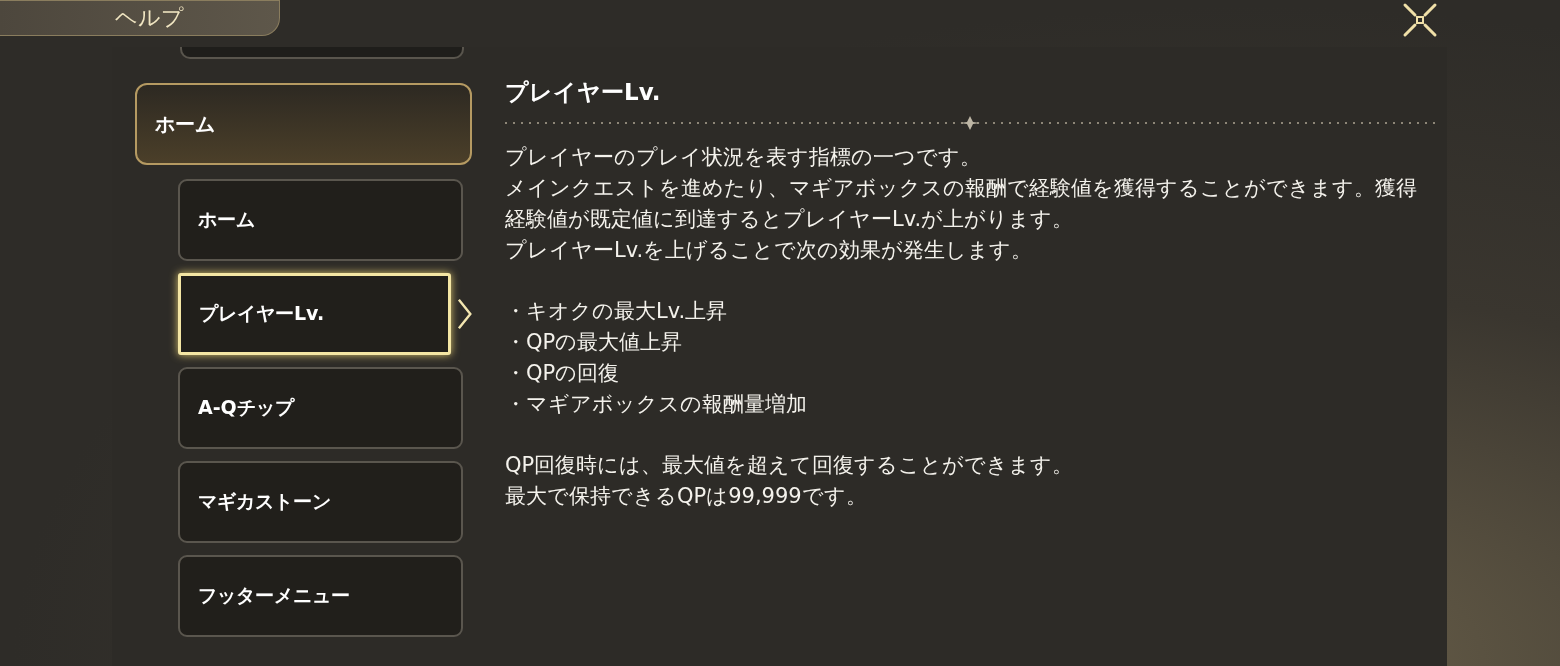 This screenshot has height=666, width=1560. What do you see at coordinates (961, 204) in the screenshot?
I see `body-text: メインクエストを進めたり、マギアボックスの報酬で経験値を獲得することができます。獲得経験値が既定値に到達するとプレイヤーLv.が上がります。` at bounding box center [961, 204].